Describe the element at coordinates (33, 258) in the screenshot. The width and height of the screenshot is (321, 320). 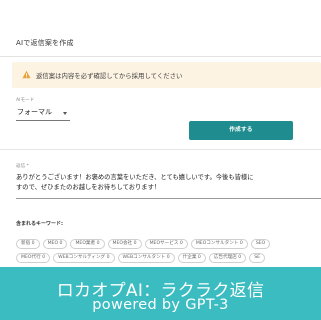
I see `keyword-chip: MEO代行 0` at that location.